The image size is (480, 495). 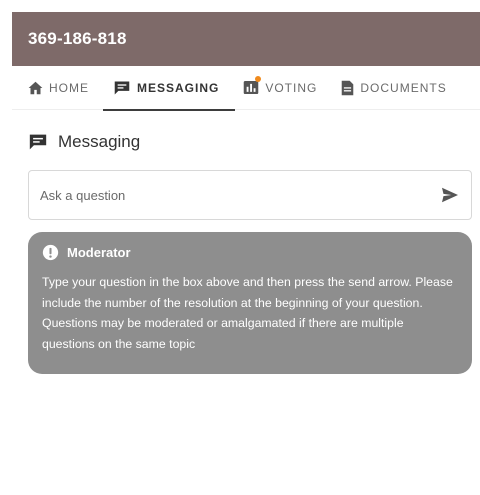 I want to click on home-icon, so click(x=35, y=88).